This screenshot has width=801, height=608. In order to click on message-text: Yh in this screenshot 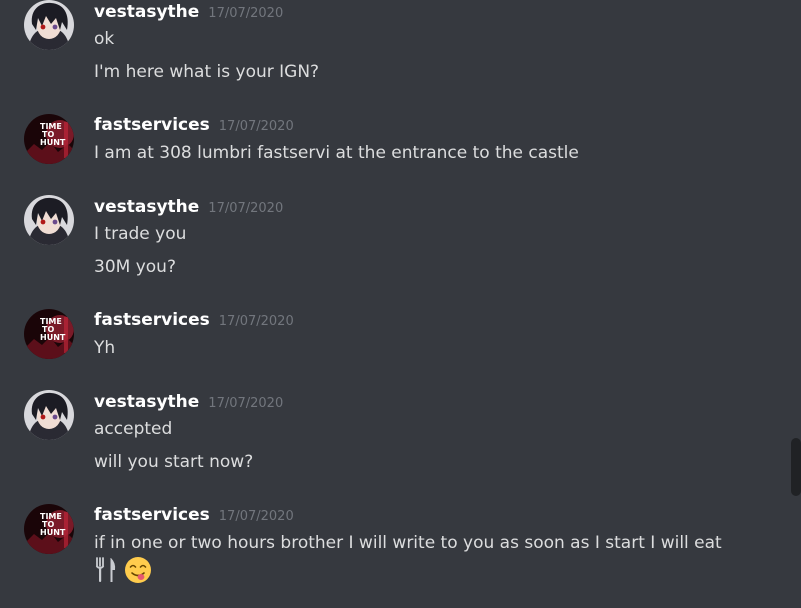, I will do `click(105, 348)`.